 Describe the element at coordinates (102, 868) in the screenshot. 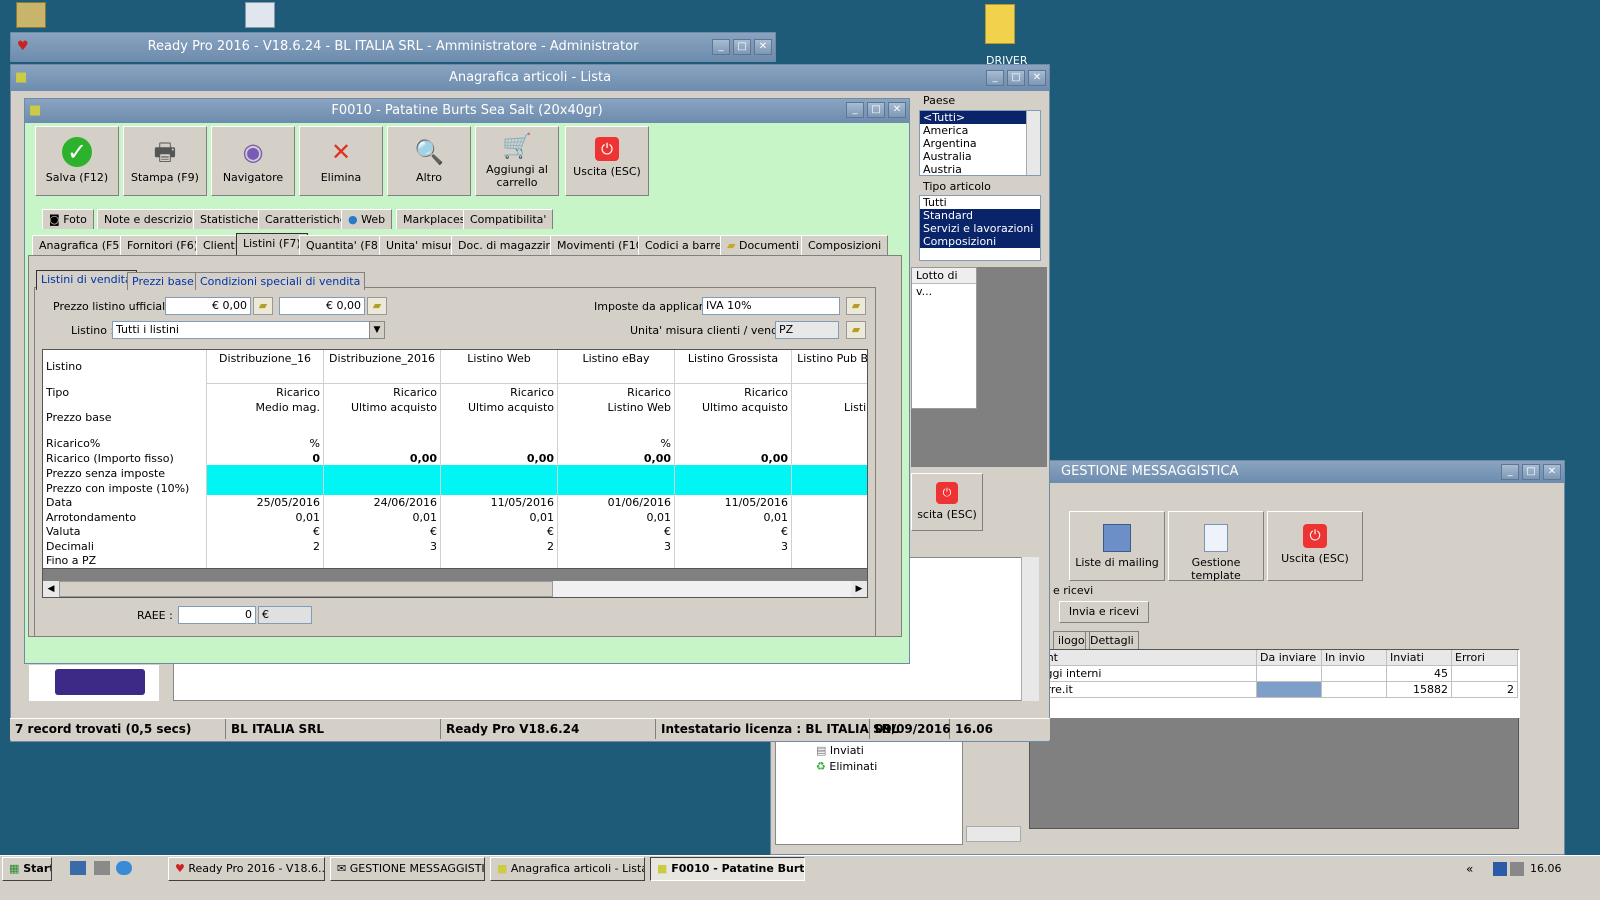

I see `quicklaunch-app-icon` at that location.